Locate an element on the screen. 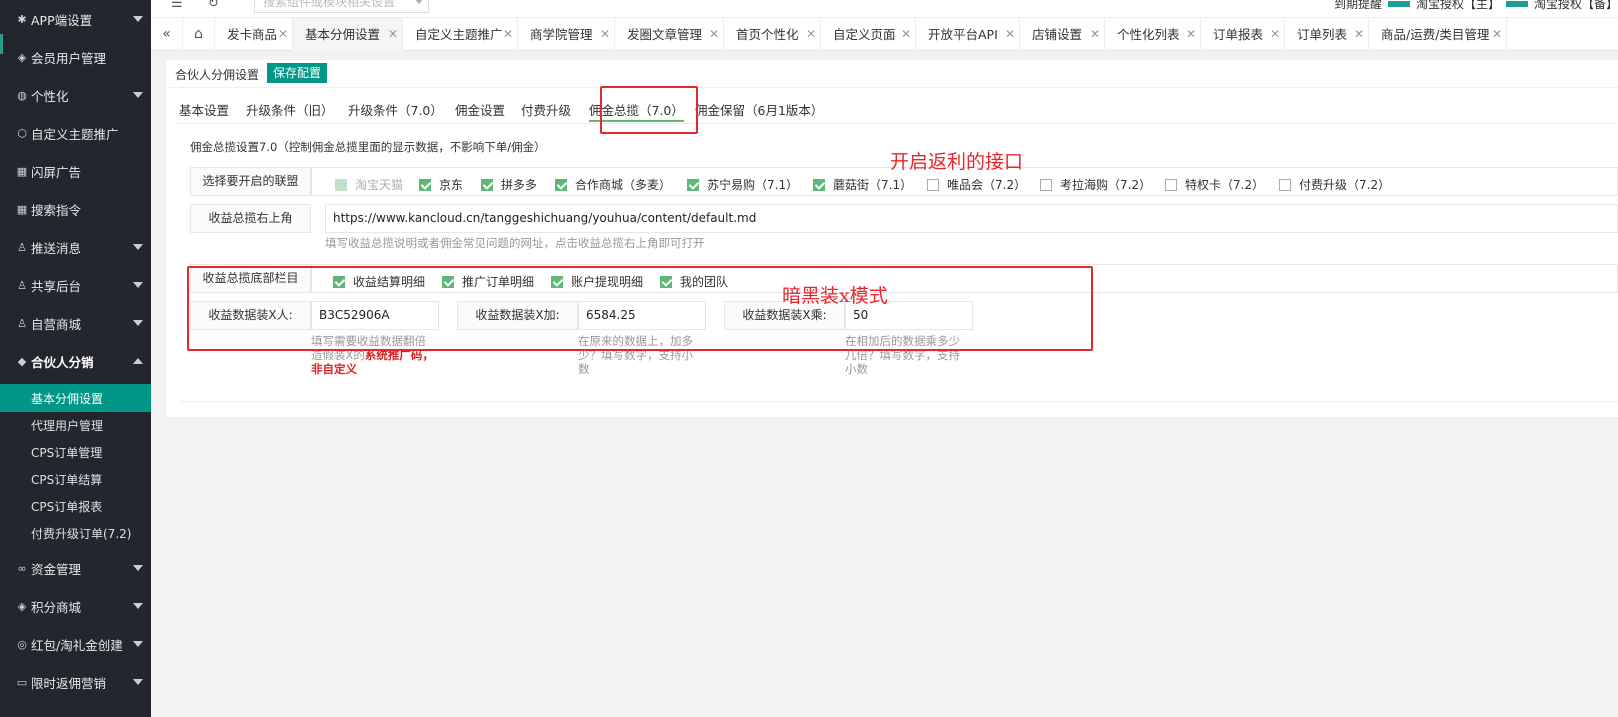 The height and width of the screenshot is (717, 1618). tab-label: 订单列表 is located at coordinates (1322, 34).